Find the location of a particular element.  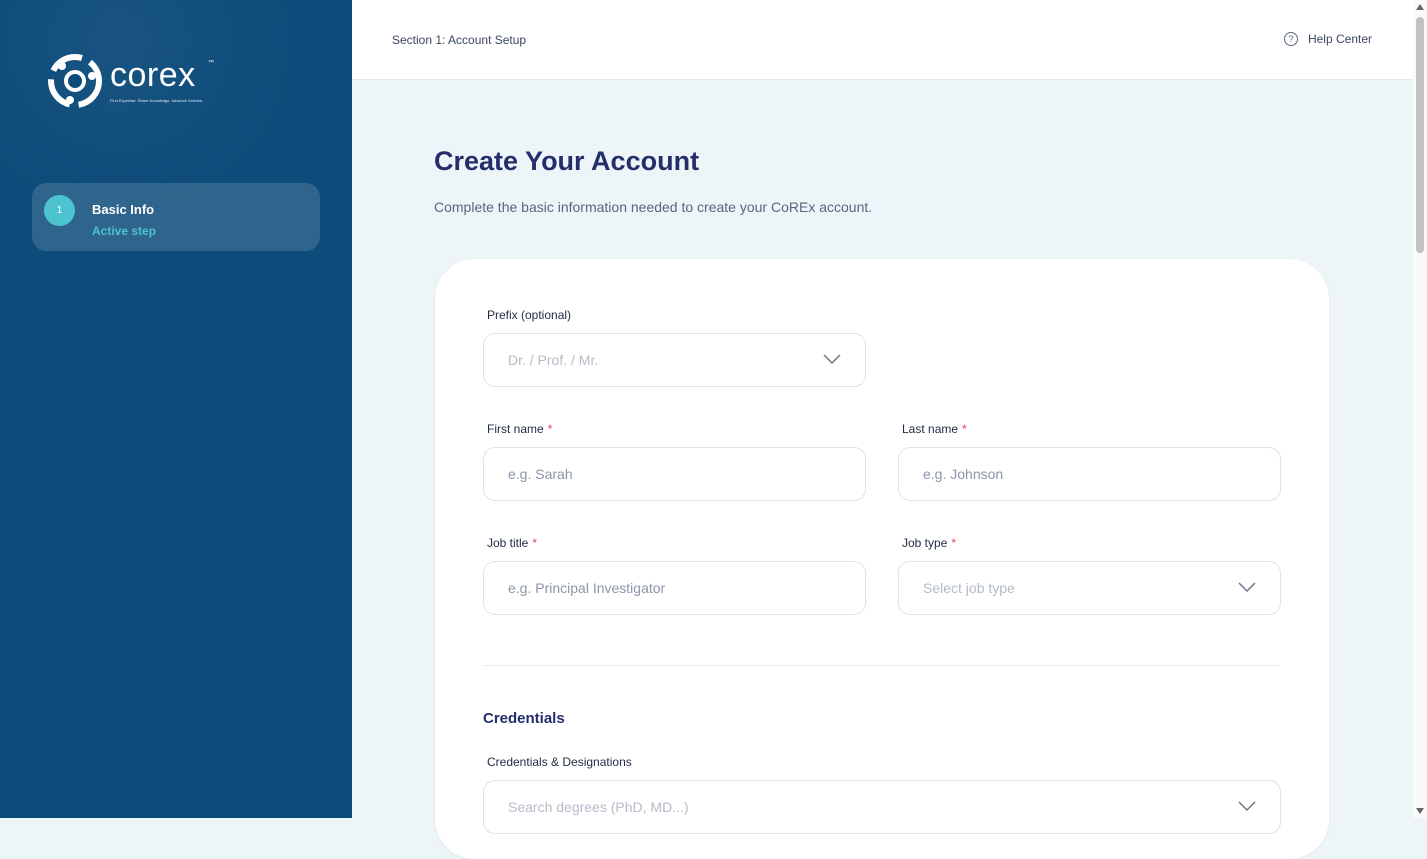

job-title-placeholder: e.g. Principal Investigator is located at coordinates (587, 588).